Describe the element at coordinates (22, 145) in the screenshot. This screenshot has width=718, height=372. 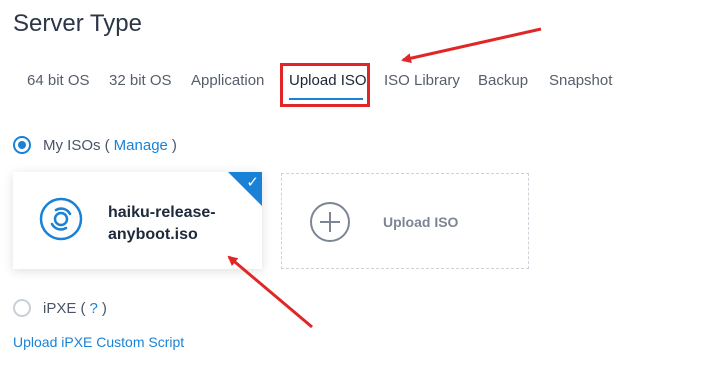
I see `my-isos-radio` at that location.